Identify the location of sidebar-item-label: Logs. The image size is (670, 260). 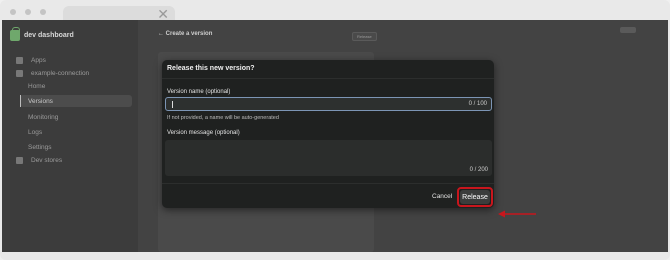
(35, 132).